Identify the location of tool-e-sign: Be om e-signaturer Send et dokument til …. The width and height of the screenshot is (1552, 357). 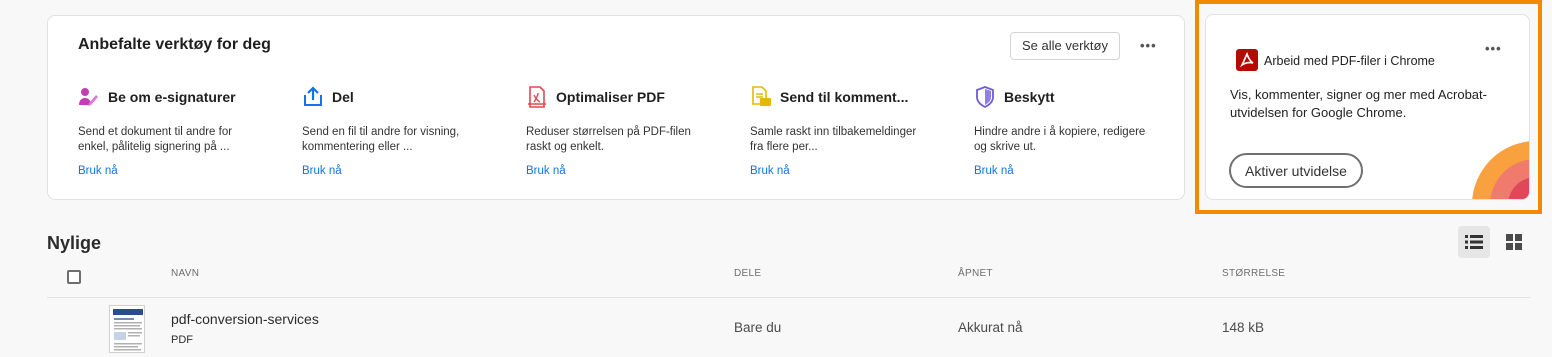
(178, 131).